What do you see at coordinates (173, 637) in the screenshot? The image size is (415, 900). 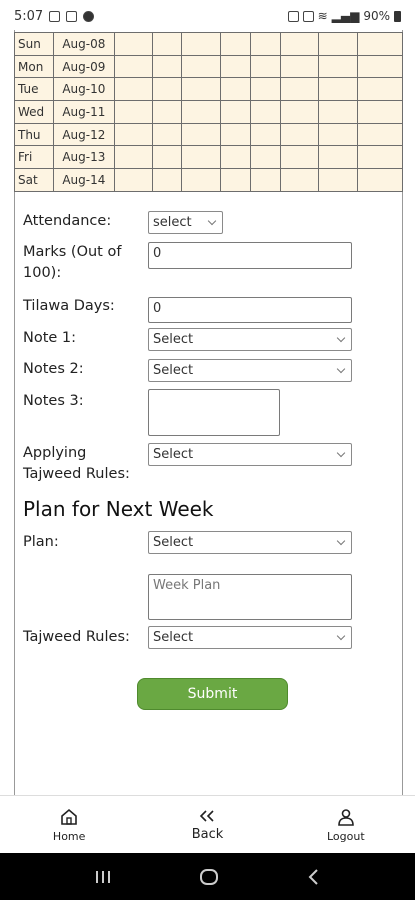 I see `tajweed-rules-select-value: Select` at bounding box center [173, 637].